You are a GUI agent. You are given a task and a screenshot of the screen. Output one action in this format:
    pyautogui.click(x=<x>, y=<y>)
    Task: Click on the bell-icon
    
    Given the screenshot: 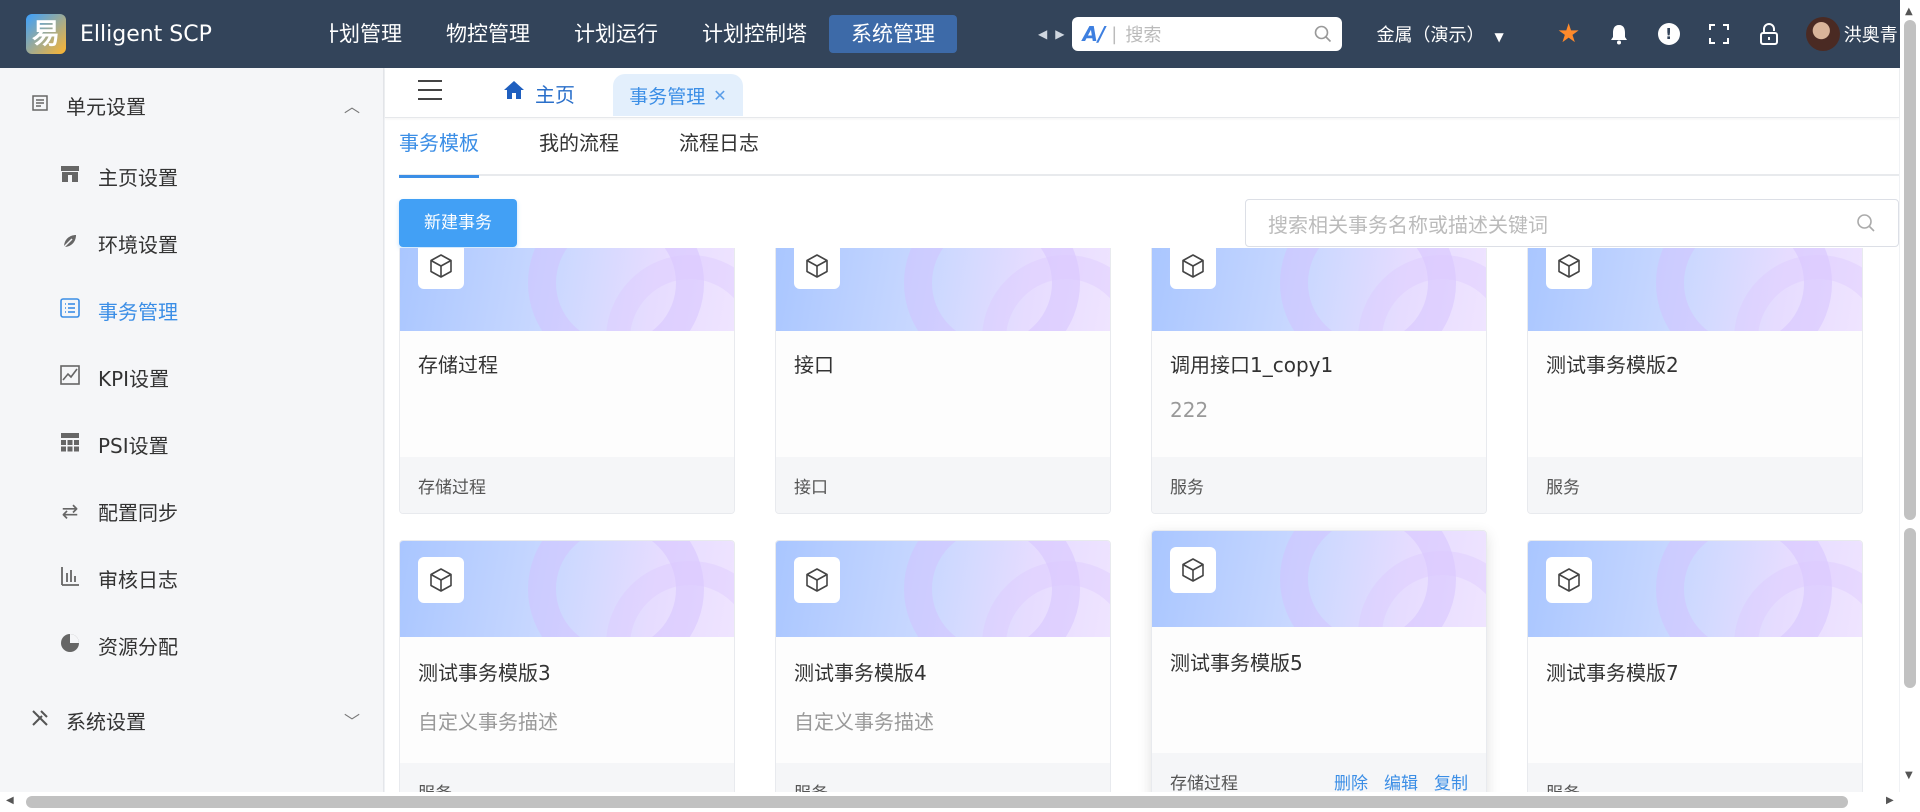 What is the action you would take?
    pyautogui.click(x=1619, y=34)
    